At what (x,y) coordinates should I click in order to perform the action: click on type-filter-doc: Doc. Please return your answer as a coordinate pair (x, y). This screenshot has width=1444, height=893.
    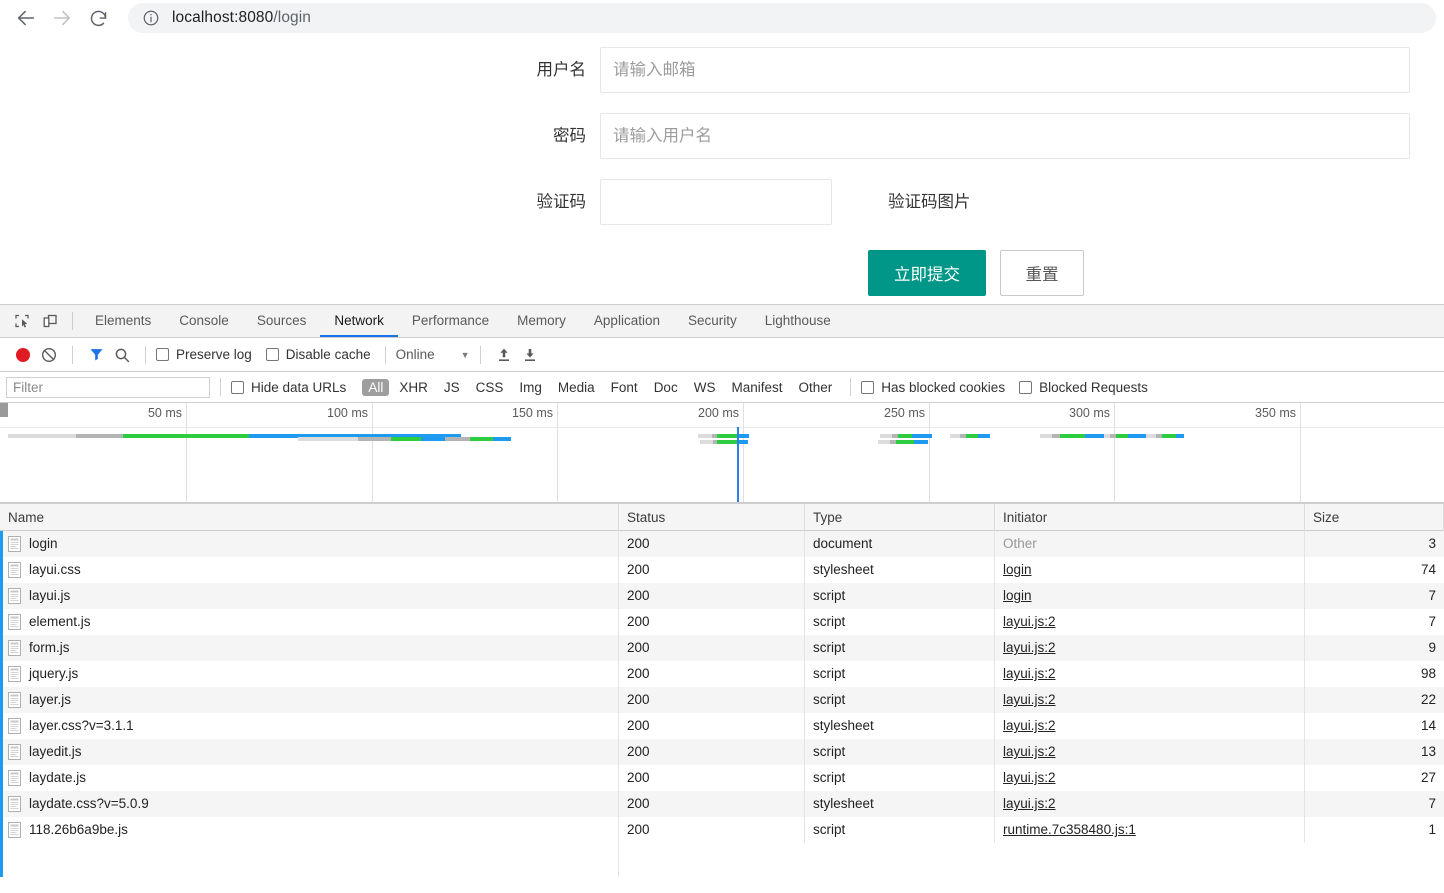
    Looking at the image, I should click on (666, 387).